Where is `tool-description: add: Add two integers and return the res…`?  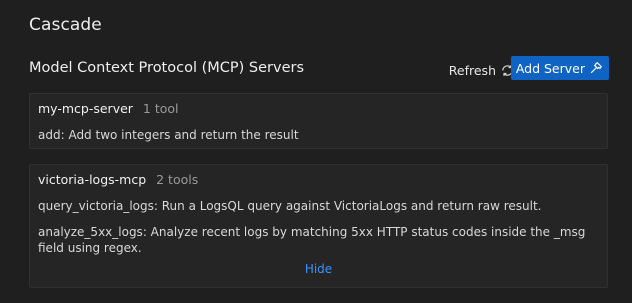 tool-description: add: Add two integers and return the res… is located at coordinates (168, 135).